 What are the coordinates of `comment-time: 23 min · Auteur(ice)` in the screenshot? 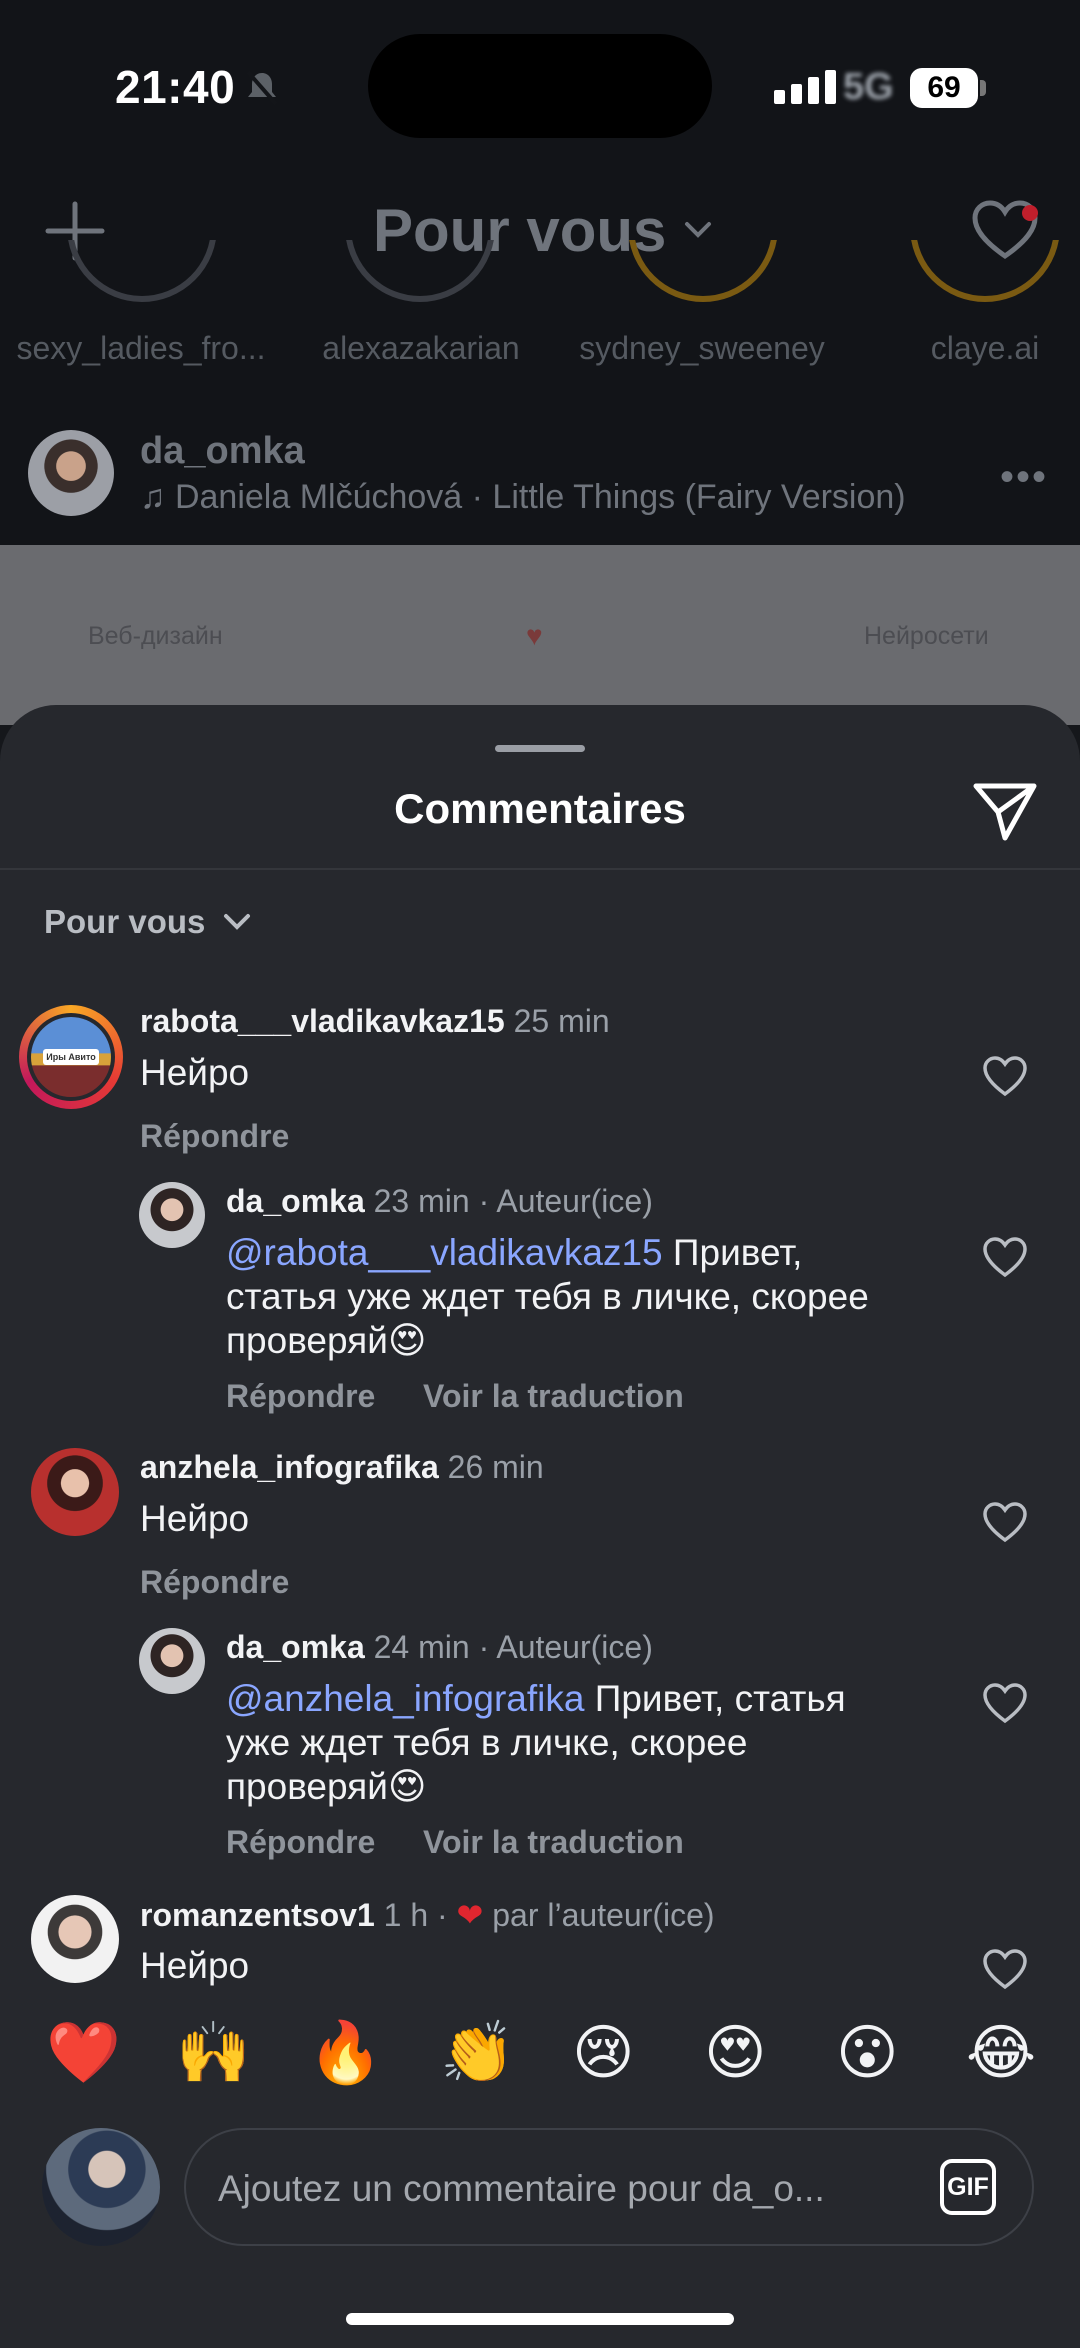 It's located at (513, 1201).